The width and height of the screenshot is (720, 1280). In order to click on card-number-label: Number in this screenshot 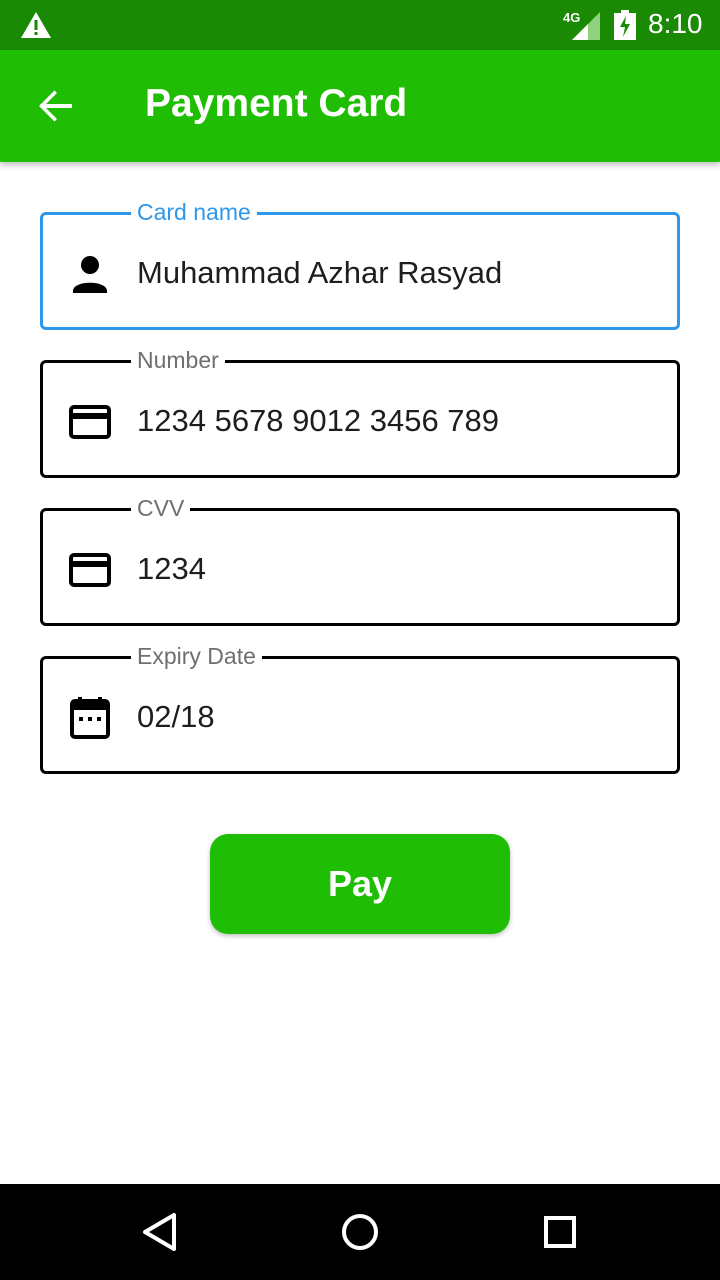, I will do `click(178, 360)`.